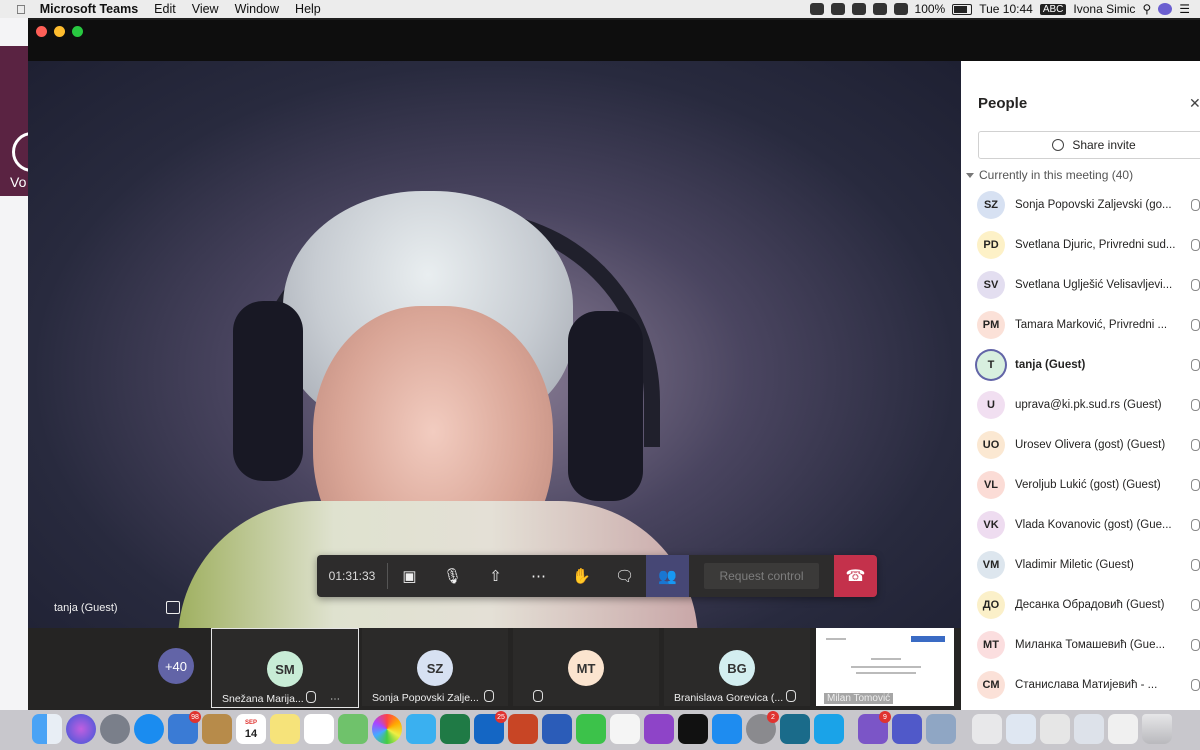 Image resolution: width=1200 pixels, height=750 pixels. I want to click on music-icon, so click(625, 729).